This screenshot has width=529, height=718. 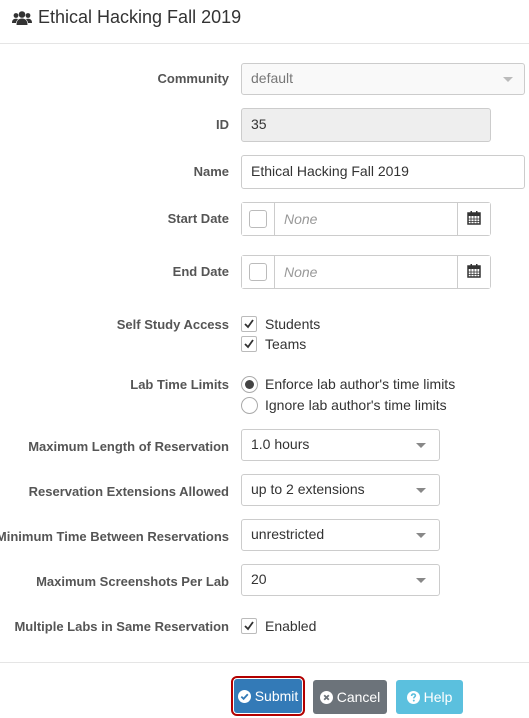 I want to click on cancel-button: Cancel, so click(x=350, y=697).